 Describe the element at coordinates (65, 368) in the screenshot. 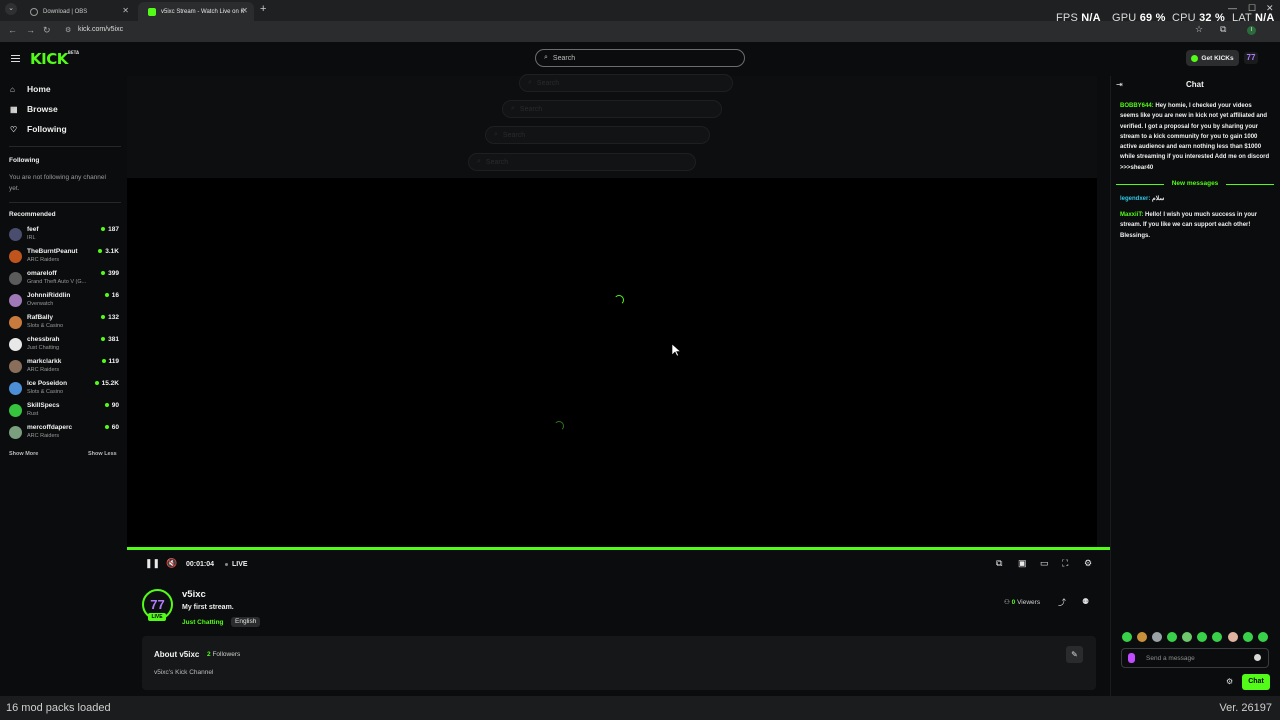

I see `recommended-channel: markclarkk ARC Raiders 119` at that location.